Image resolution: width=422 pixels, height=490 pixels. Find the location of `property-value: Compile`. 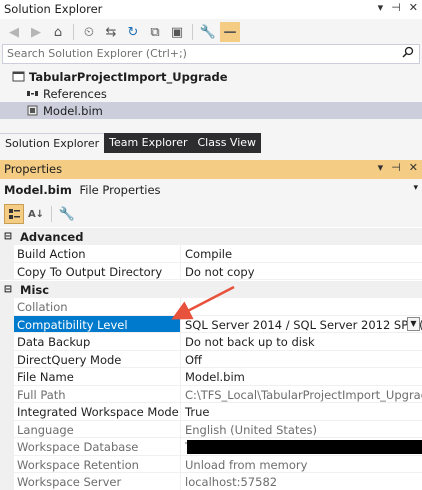

property-value: Compile is located at coordinates (301, 254).